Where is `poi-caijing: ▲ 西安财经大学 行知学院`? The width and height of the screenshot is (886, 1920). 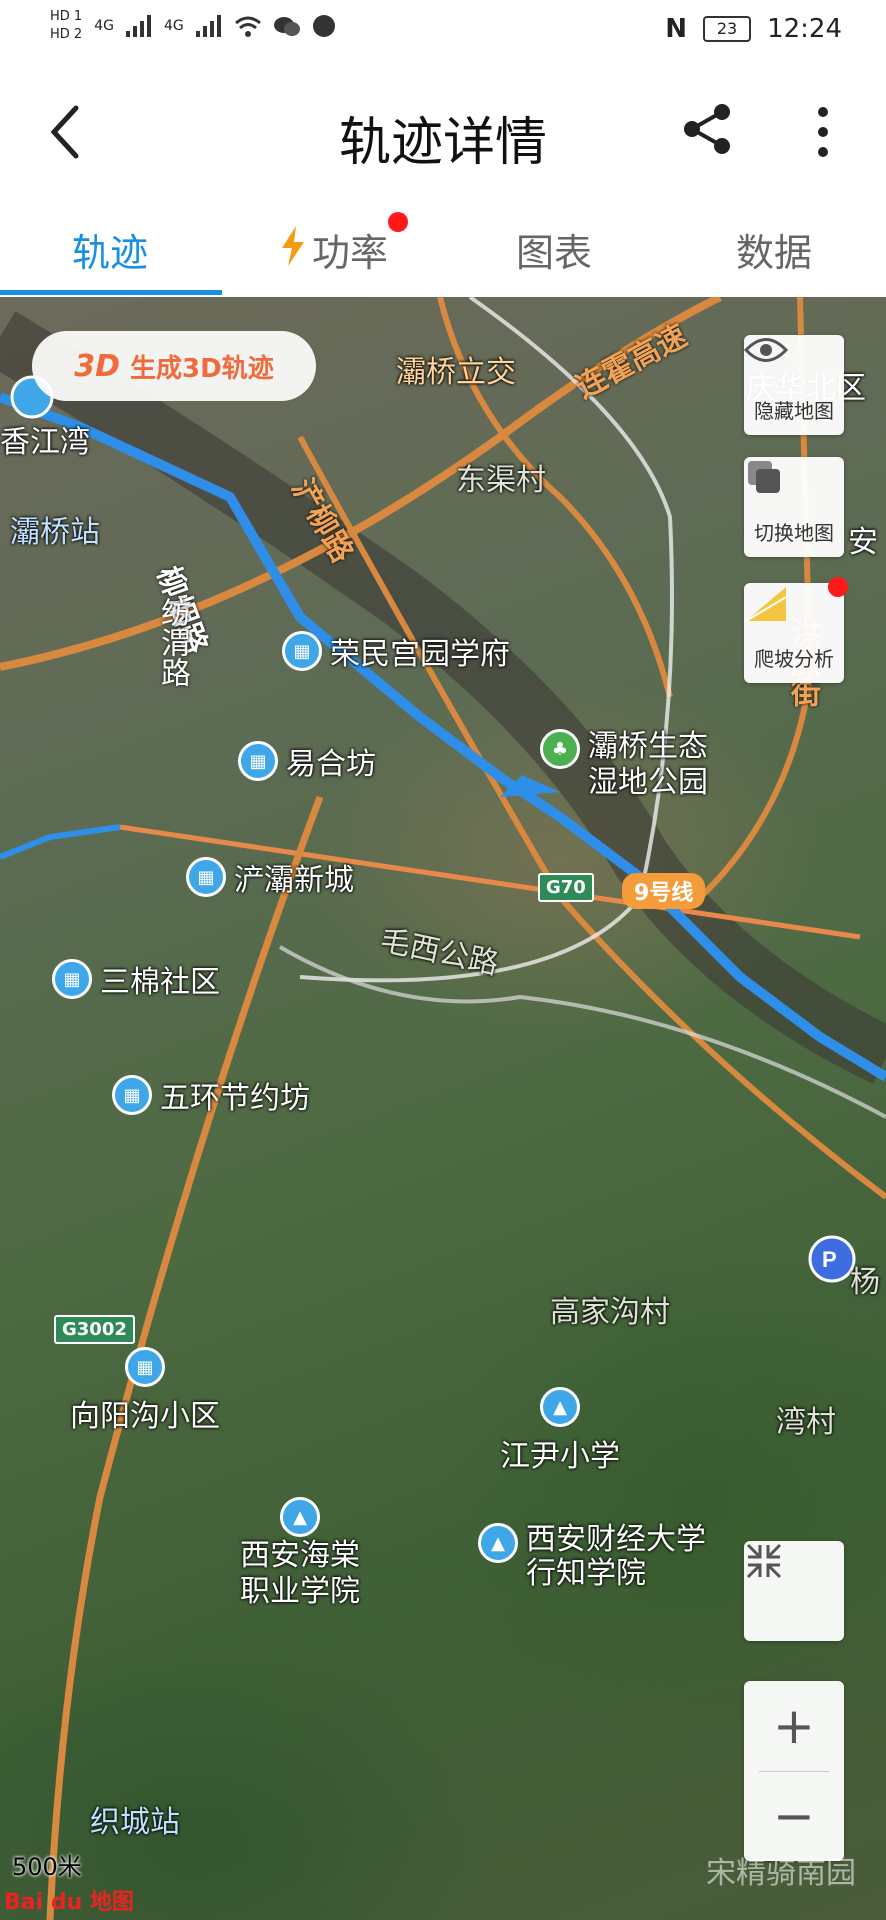 poi-caijing: ▲ 西安财经大学 行知学院 is located at coordinates (592, 1557).